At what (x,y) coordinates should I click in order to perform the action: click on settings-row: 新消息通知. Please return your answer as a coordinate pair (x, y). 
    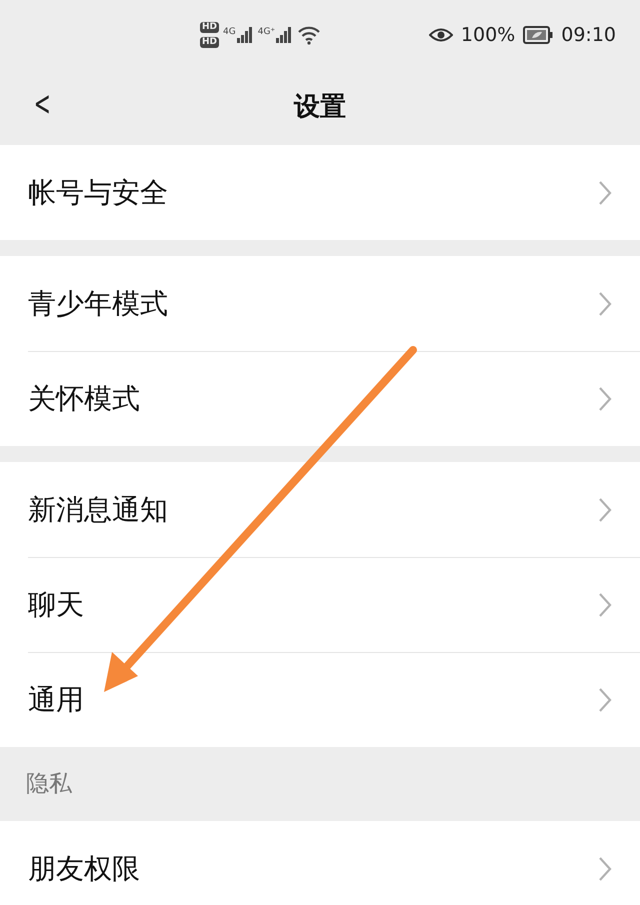
    Looking at the image, I should click on (320, 509).